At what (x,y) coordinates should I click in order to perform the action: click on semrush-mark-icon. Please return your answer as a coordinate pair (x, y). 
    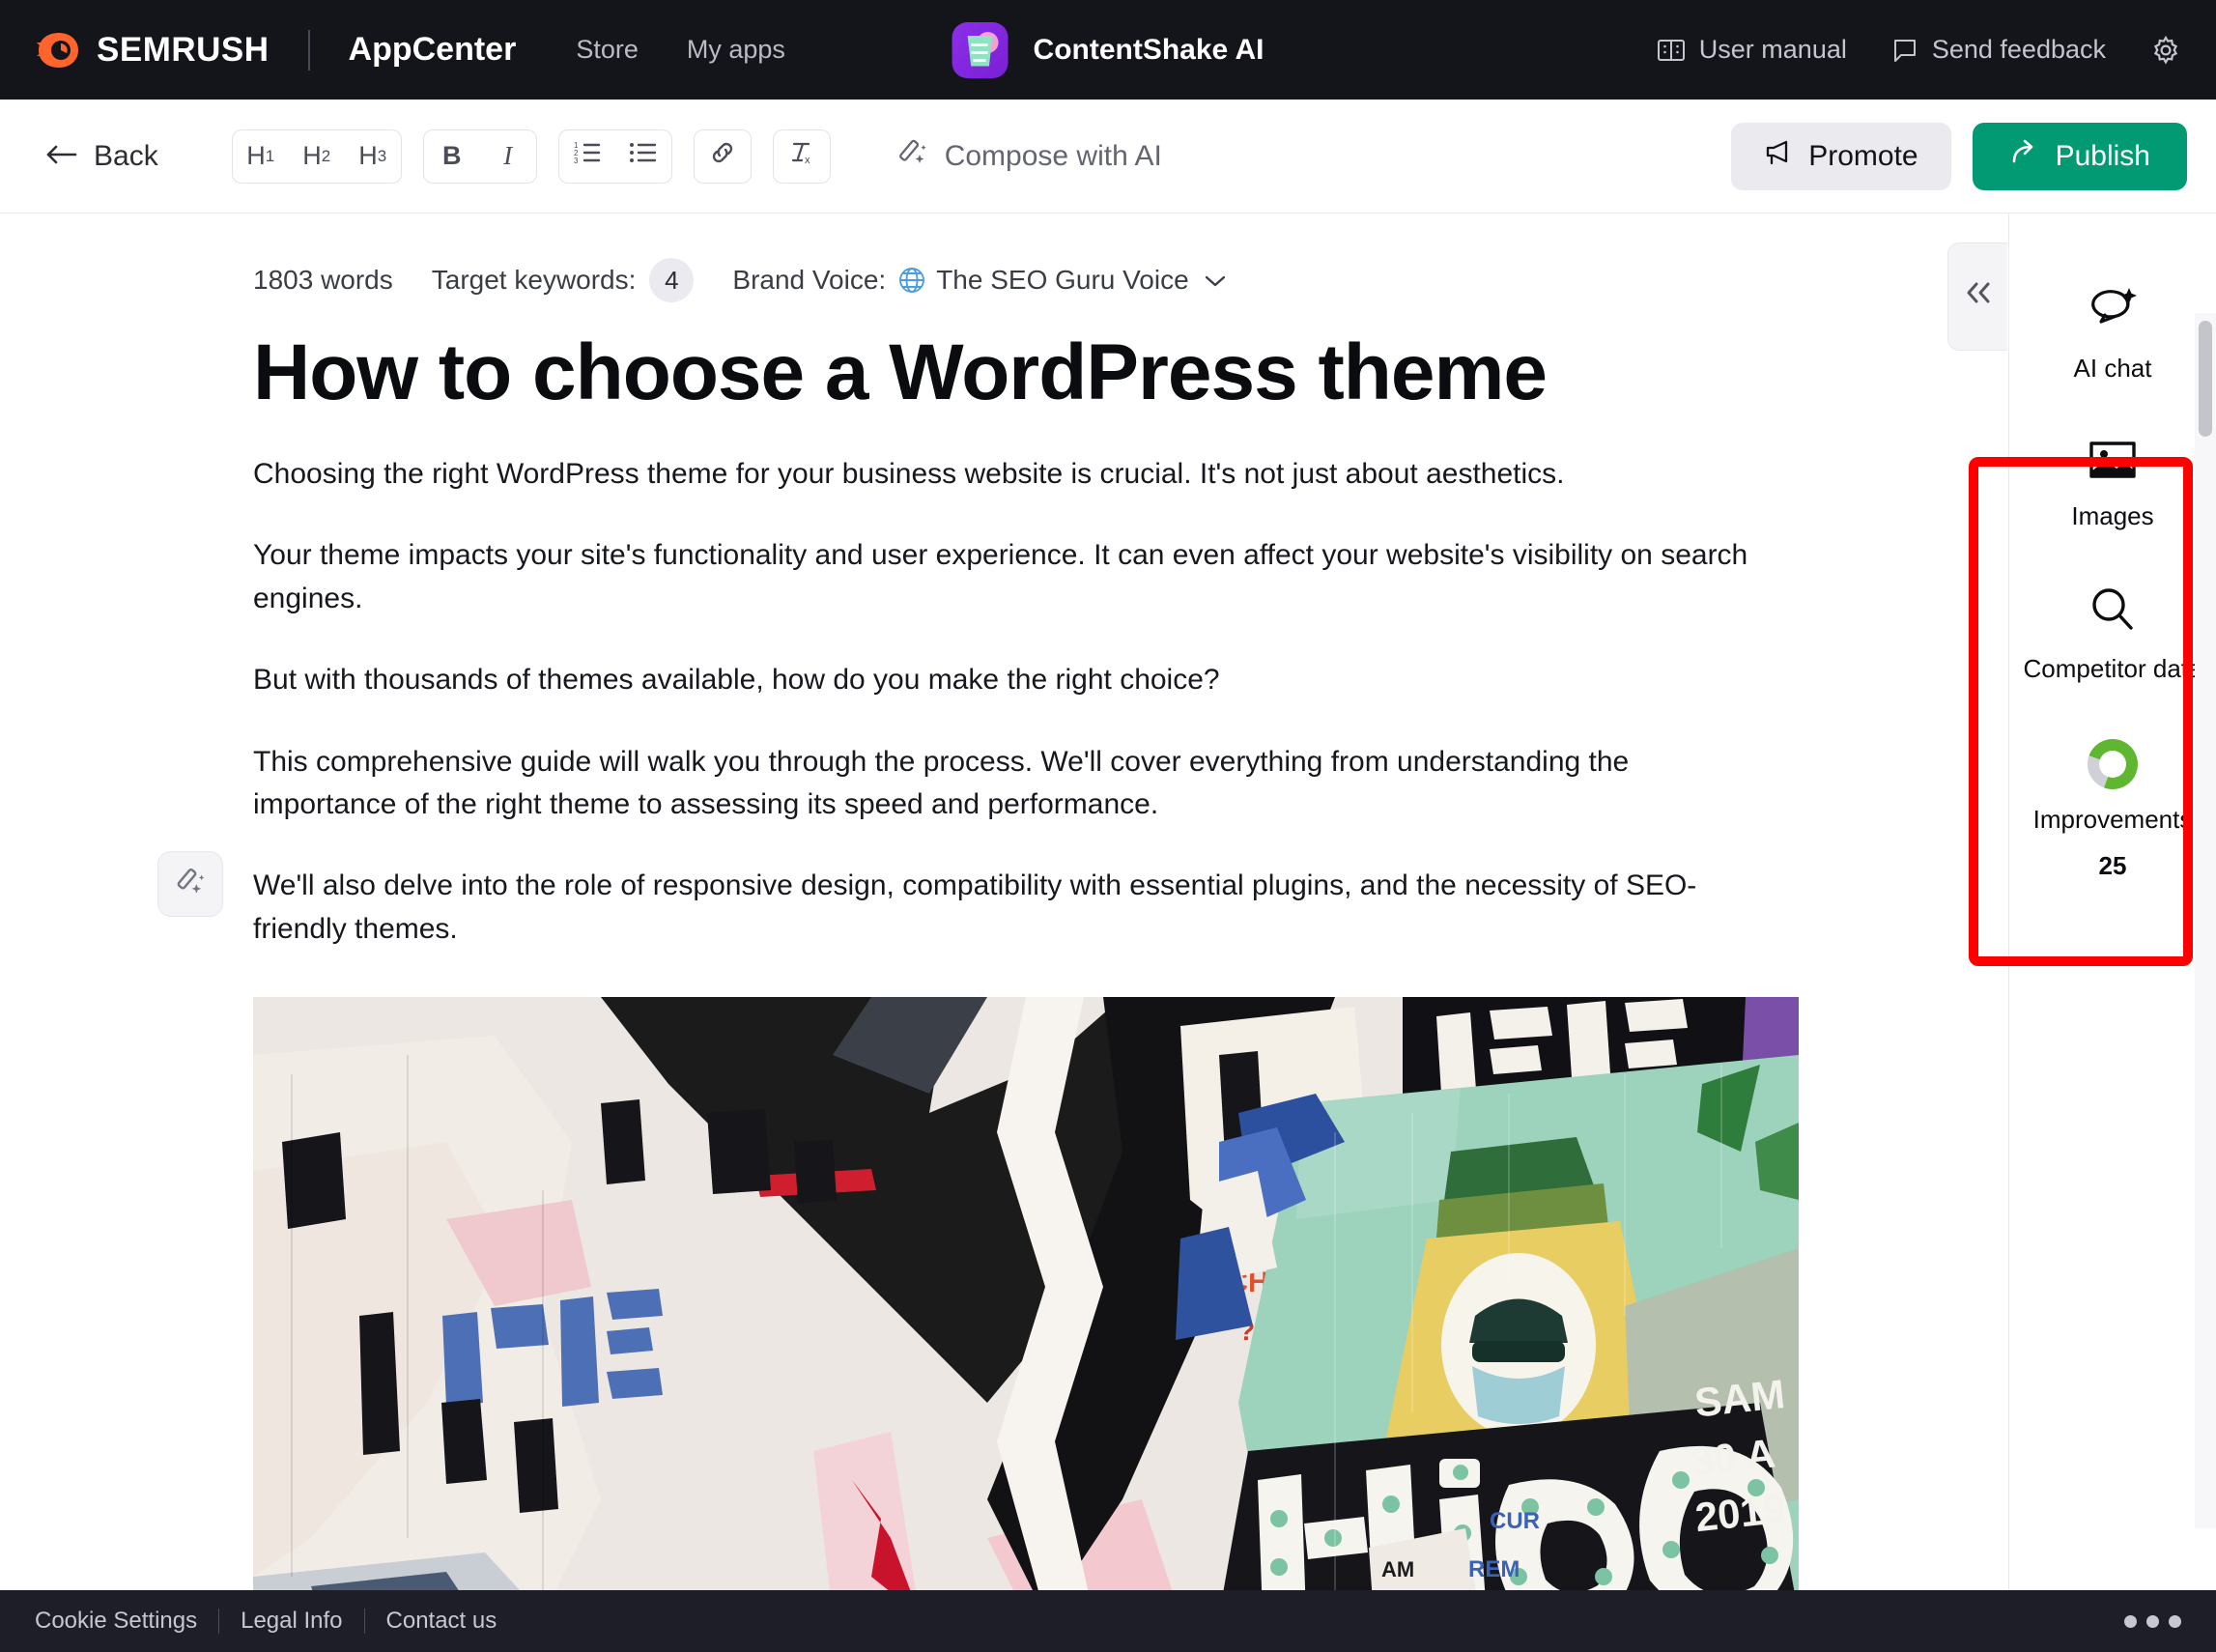
    Looking at the image, I should click on (57, 50).